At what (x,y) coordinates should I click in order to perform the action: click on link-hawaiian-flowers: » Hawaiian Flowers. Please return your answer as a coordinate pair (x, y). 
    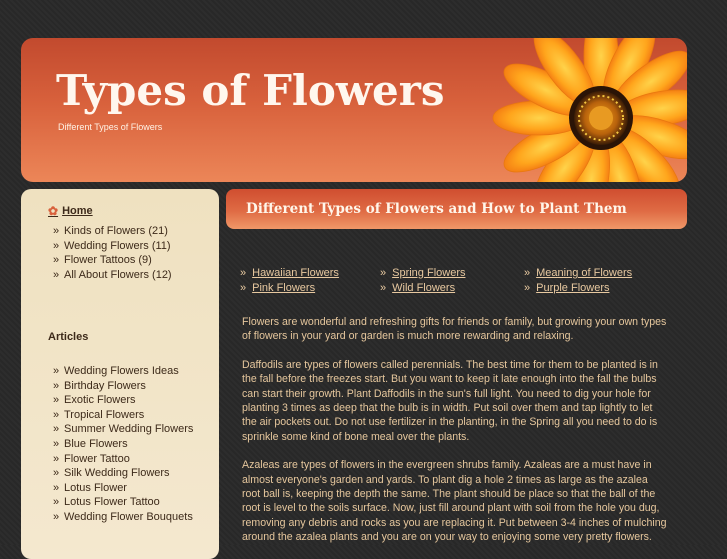
    Looking at the image, I should click on (310, 273).